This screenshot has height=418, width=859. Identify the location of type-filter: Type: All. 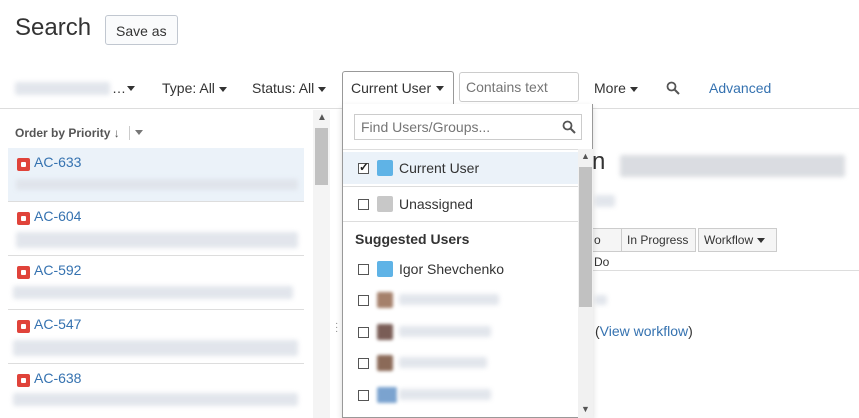
(194, 88).